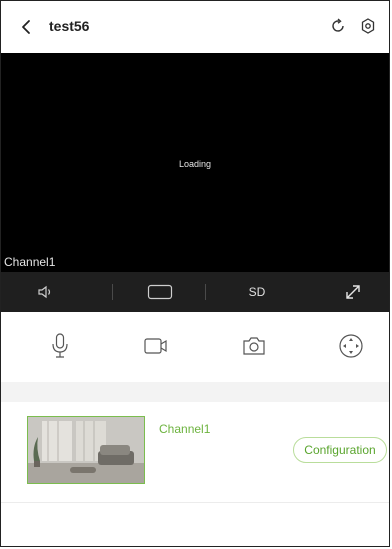 Image resolution: width=392 pixels, height=549 pixels. Describe the element at coordinates (185, 429) in the screenshot. I see `channel-name: Channel1` at that location.